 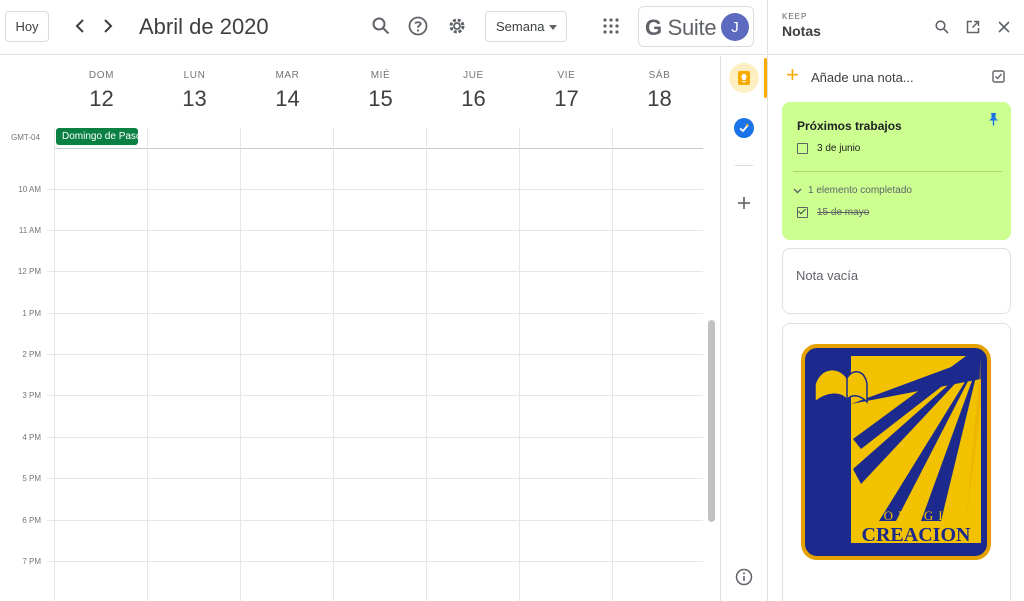 I want to click on close-icon, so click(x=1004, y=27).